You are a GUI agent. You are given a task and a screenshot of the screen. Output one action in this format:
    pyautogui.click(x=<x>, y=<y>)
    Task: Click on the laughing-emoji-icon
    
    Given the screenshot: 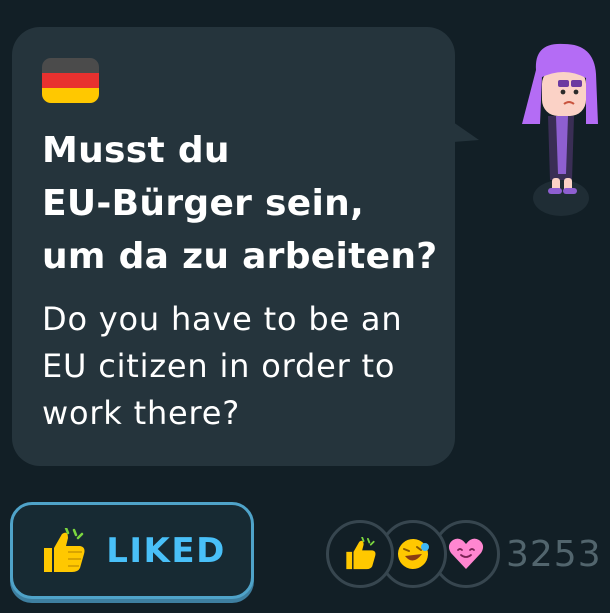 What is the action you would take?
    pyautogui.click(x=413, y=554)
    